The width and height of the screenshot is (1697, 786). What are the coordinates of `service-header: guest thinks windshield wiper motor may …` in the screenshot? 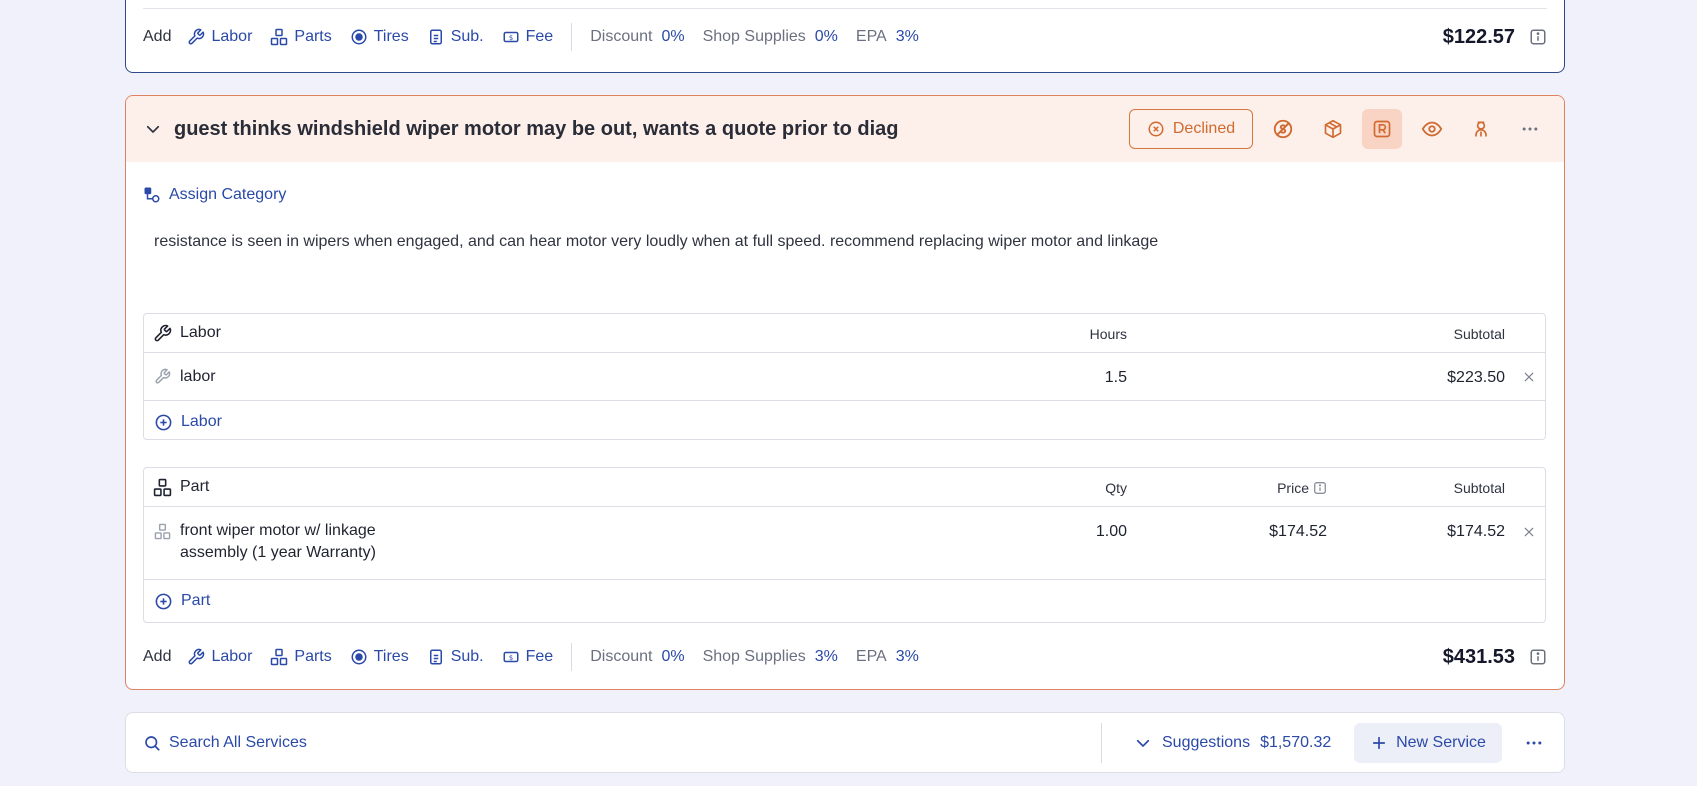 It's located at (845, 129).